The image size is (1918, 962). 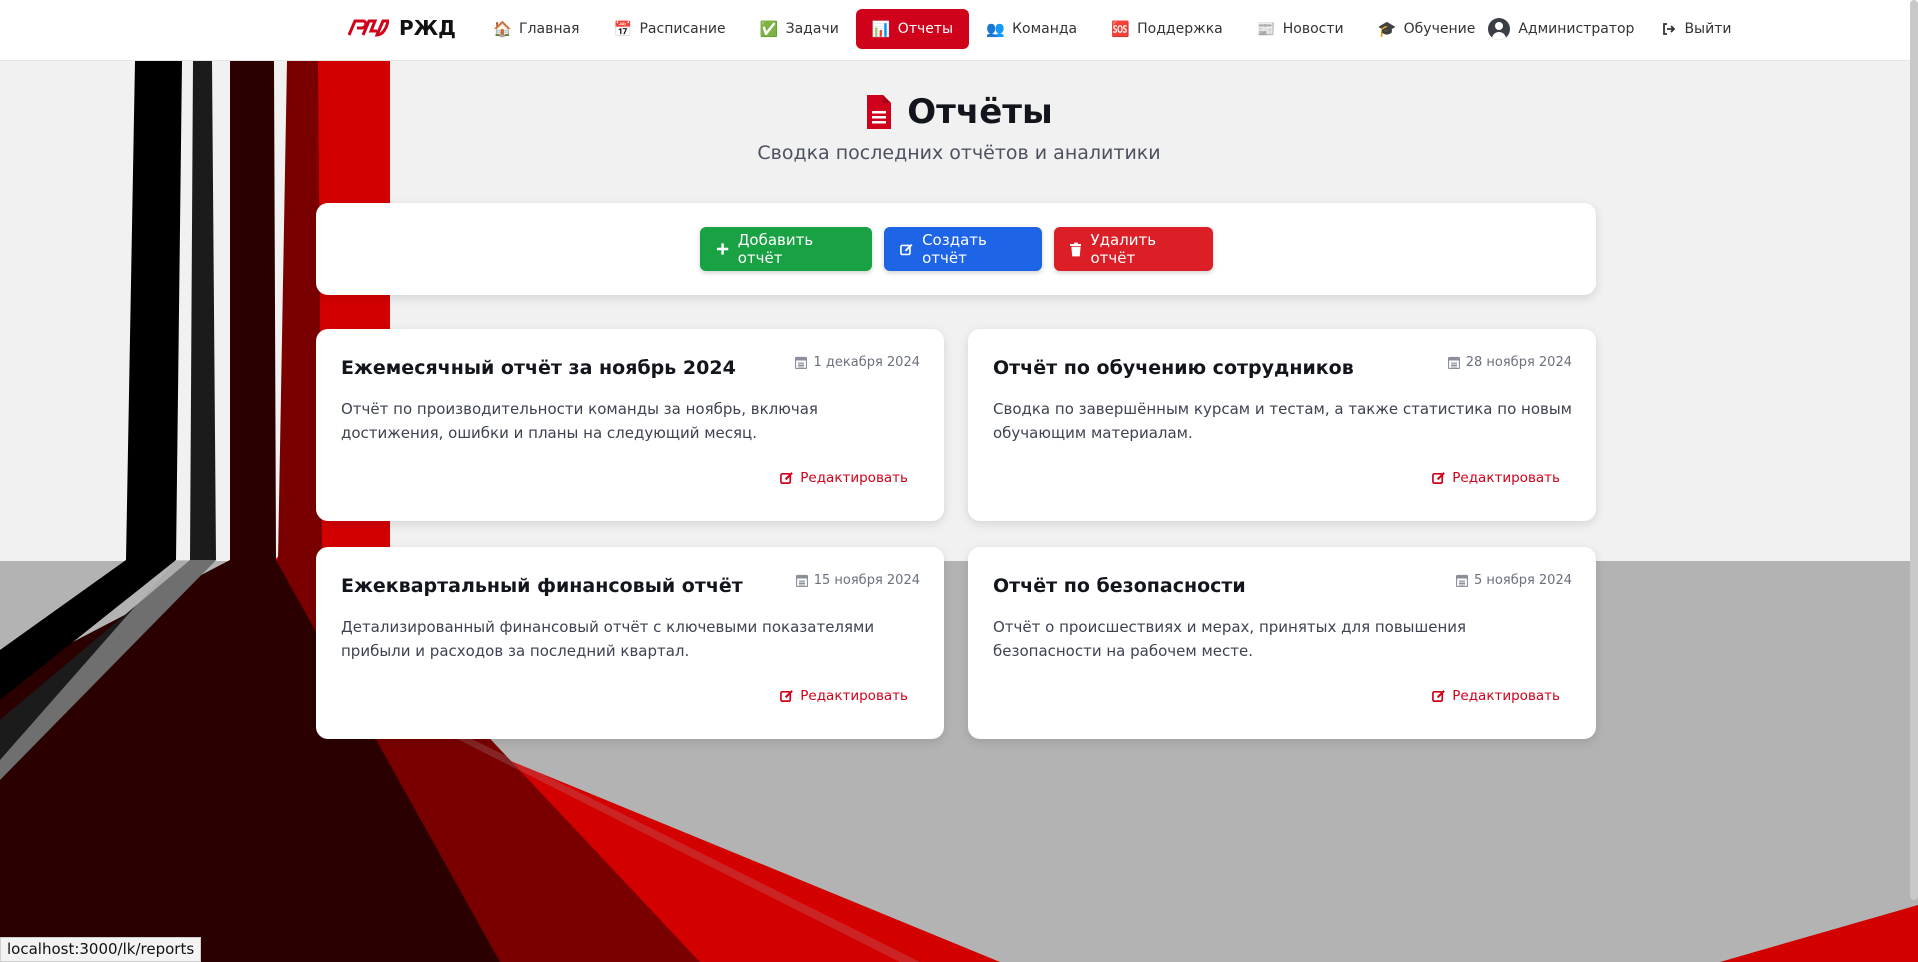 I want to click on nav-item-news: 📰 Новости, so click(x=1300, y=29).